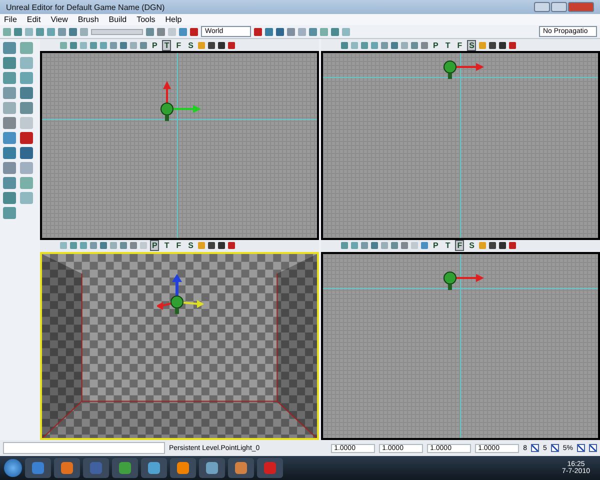  What do you see at coordinates (13, 468) in the screenshot?
I see `start-button` at bounding box center [13, 468].